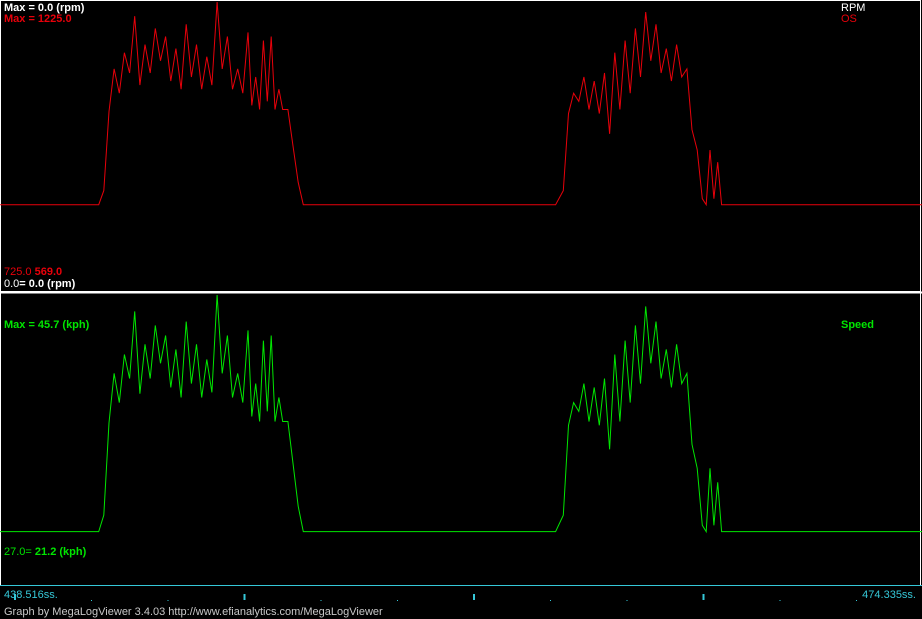  What do you see at coordinates (18, 272) in the screenshot?
I see `min-os-prefix: 725.0` at bounding box center [18, 272].